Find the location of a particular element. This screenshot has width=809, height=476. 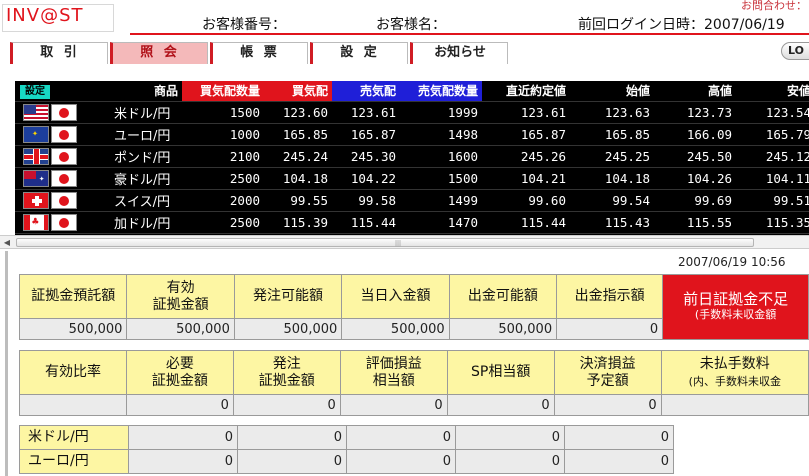

rate-ask-qty: 1498 is located at coordinates (441, 133).